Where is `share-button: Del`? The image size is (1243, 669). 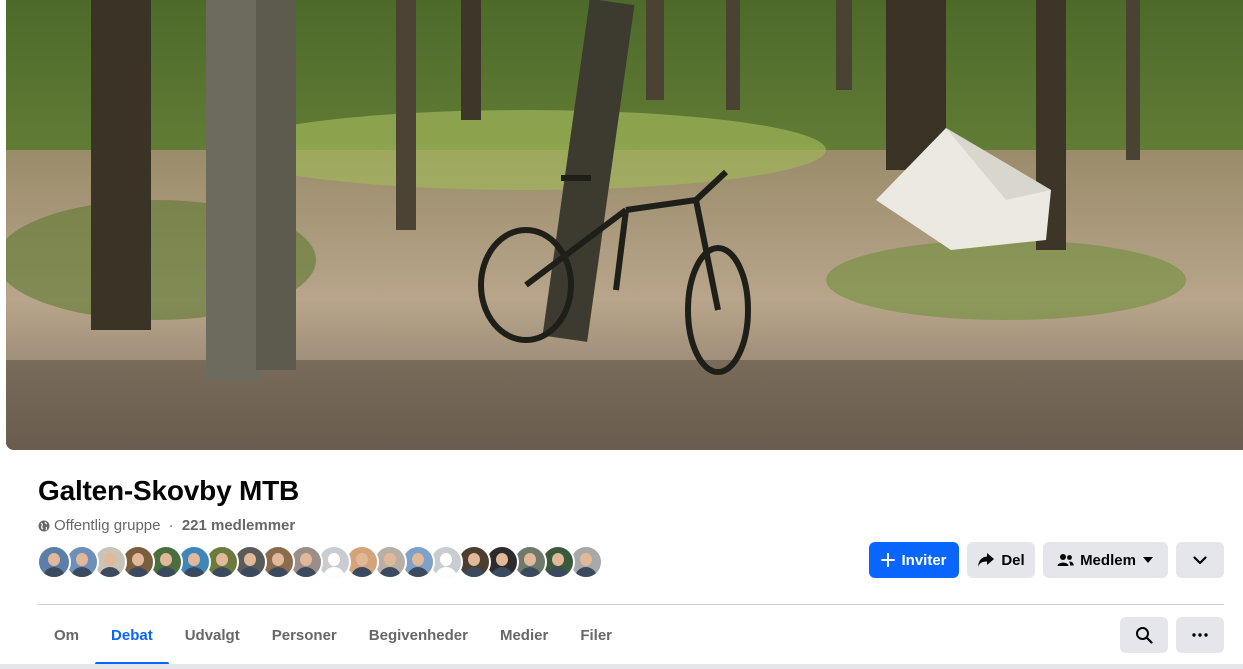 share-button: Del is located at coordinates (1001, 560).